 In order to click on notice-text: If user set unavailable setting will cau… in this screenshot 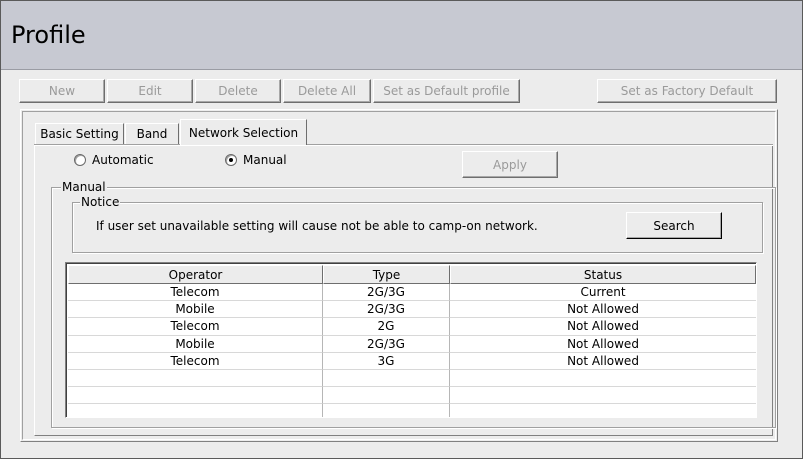, I will do `click(317, 226)`.